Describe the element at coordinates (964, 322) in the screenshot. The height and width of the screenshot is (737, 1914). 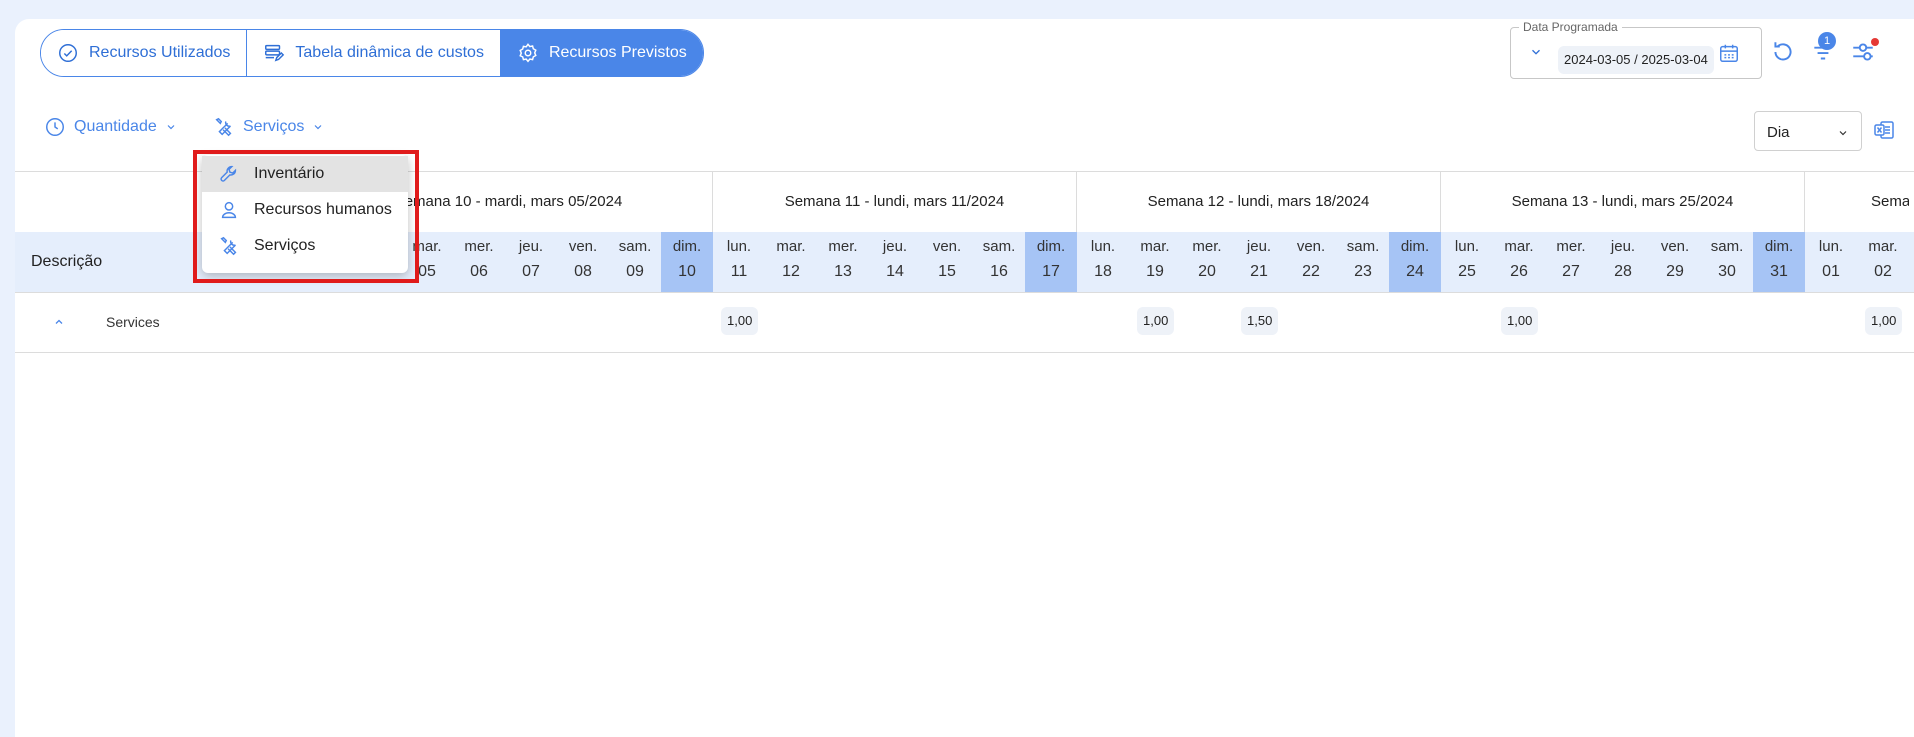
I see `table-row: Services 1,00 1,00 1,50 1,00 1,00` at that location.